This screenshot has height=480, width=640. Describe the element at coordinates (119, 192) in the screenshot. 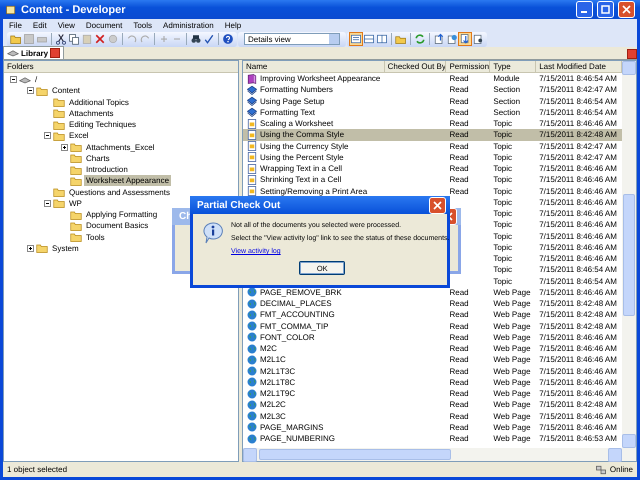

I see `folder-item: Questions and Assessments` at that location.